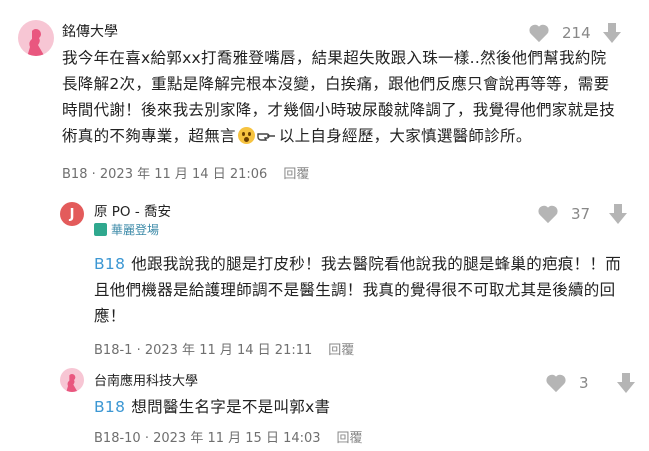 Image resolution: width=649 pixels, height=451 pixels. I want to click on badge-label: 華麗登場, so click(135, 230).